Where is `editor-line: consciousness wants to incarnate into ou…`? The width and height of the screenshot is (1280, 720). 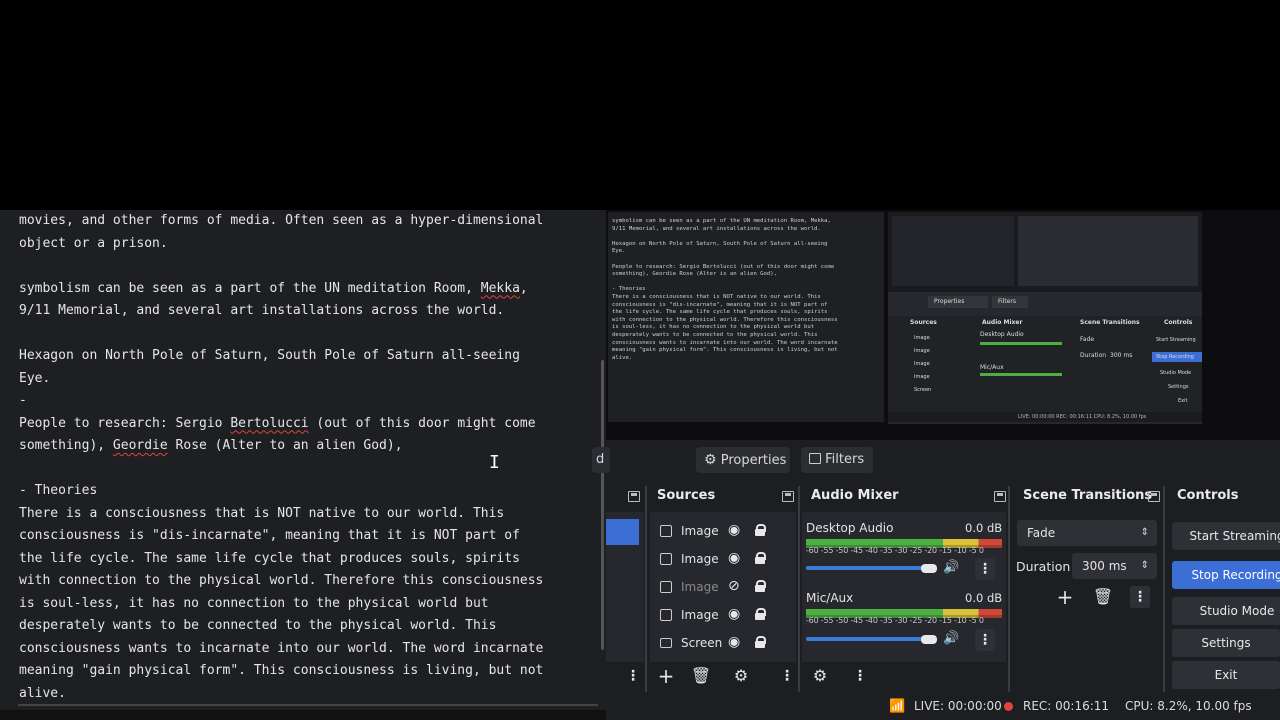 editor-line: consciousness wants to incarnate into ou… is located at coordinates (306, 649).